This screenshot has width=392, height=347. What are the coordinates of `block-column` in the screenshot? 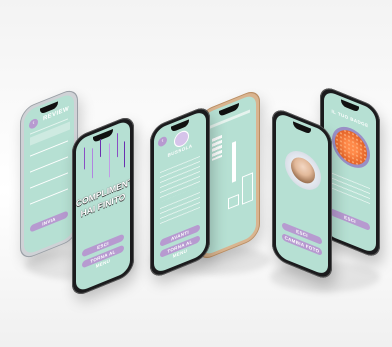 It's located at (234, 162).